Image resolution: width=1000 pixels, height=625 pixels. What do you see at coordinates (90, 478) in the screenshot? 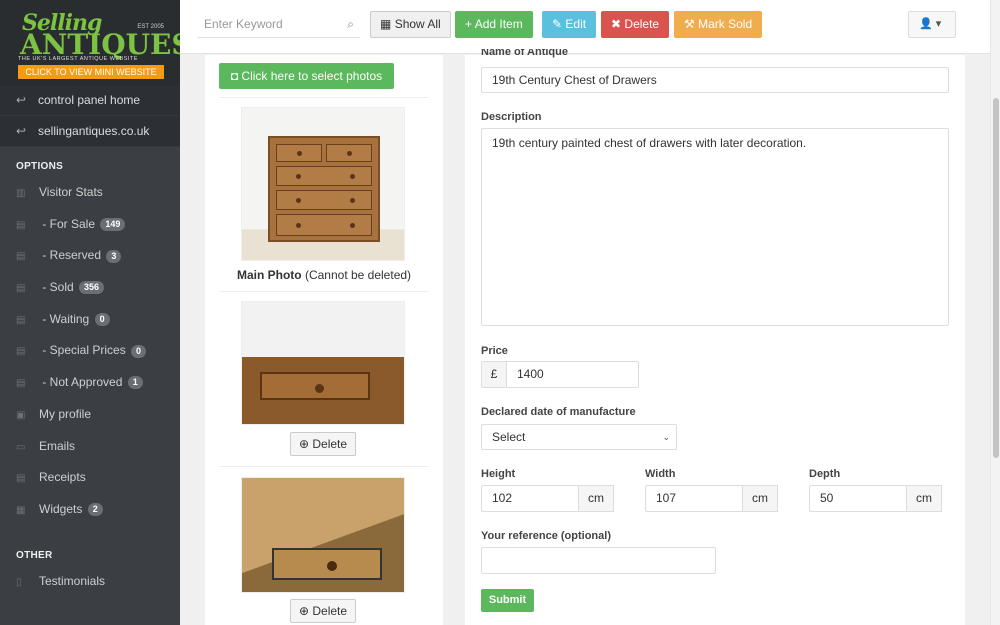
I see `sidebar-item-receipts: ▤ Receipts` at bounding box center [90, 478].